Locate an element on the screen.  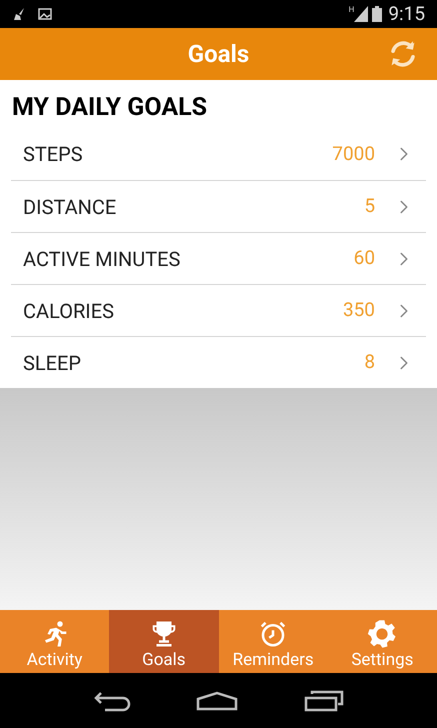
goal-row: DISTANCE 5 is located at coordinates (218, 206).